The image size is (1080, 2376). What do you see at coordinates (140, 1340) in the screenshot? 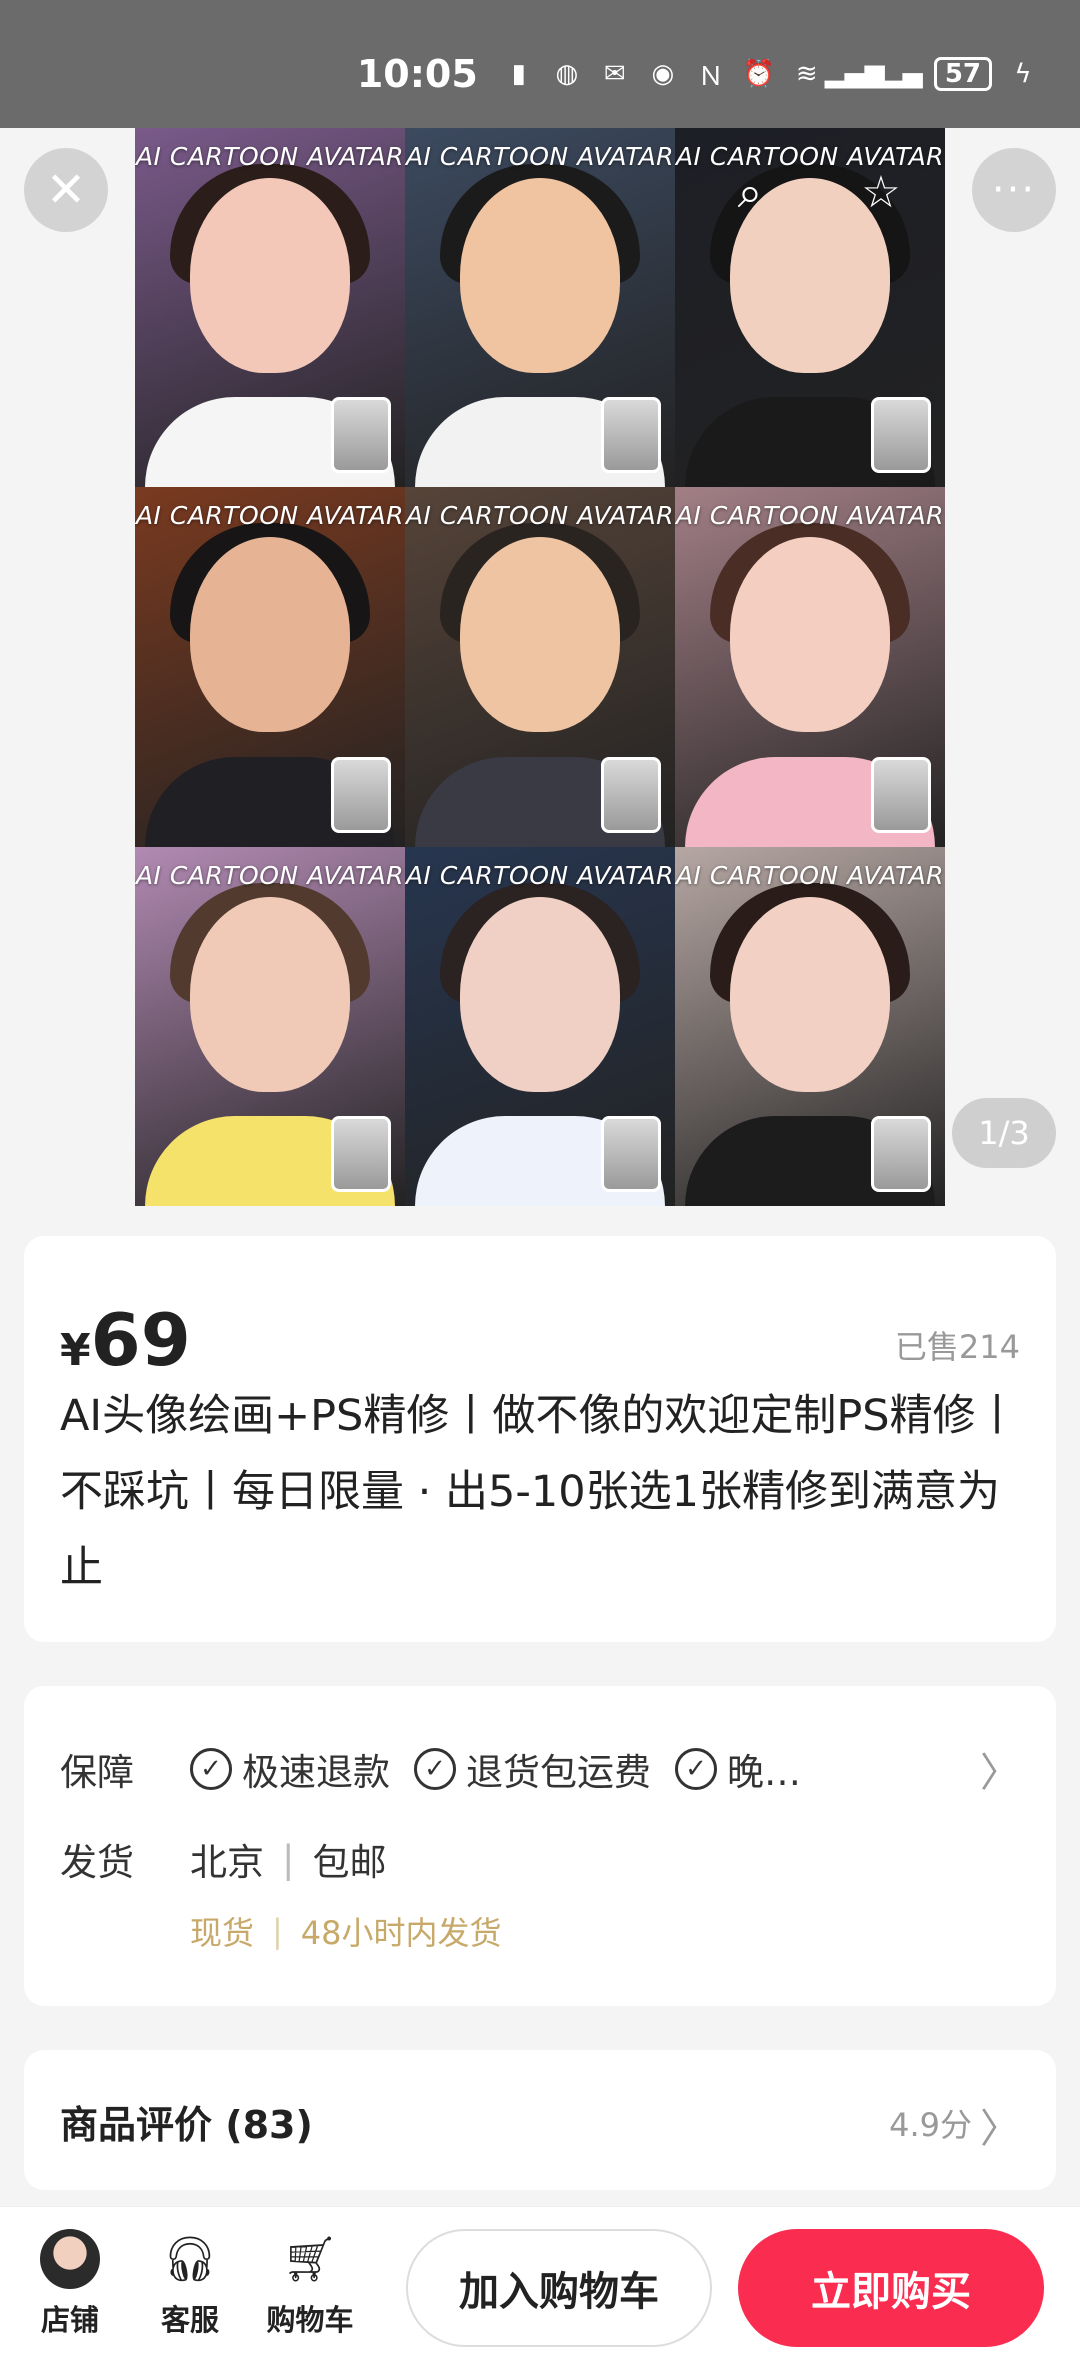
I see `price-value: 69` at bounding box center [140, 1340].